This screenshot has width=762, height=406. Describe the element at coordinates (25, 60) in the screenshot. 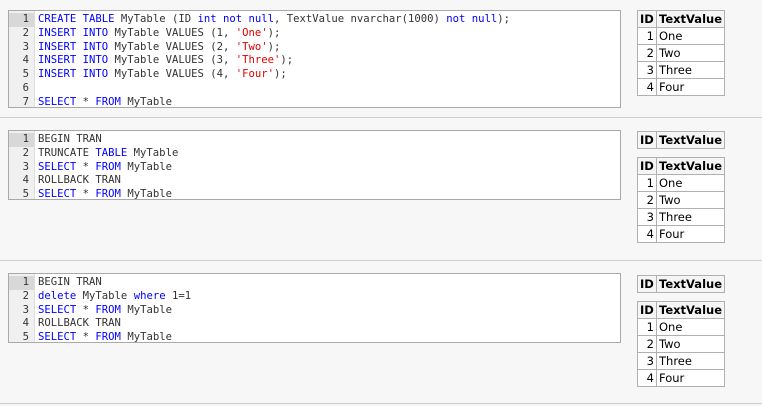

I see `line-number: 4` at that location.